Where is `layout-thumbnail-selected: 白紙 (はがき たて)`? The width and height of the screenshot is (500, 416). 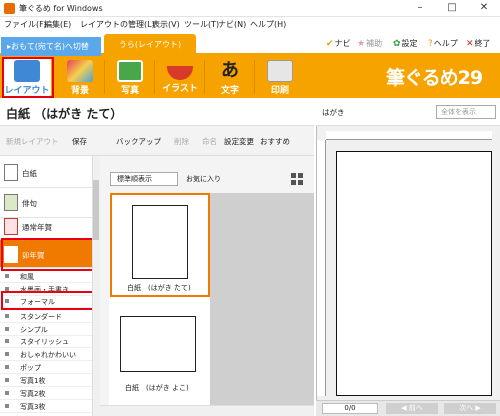 layout-thumbnail-selected: 白紙 (はがき たて) is located at coordinates (160, 245).